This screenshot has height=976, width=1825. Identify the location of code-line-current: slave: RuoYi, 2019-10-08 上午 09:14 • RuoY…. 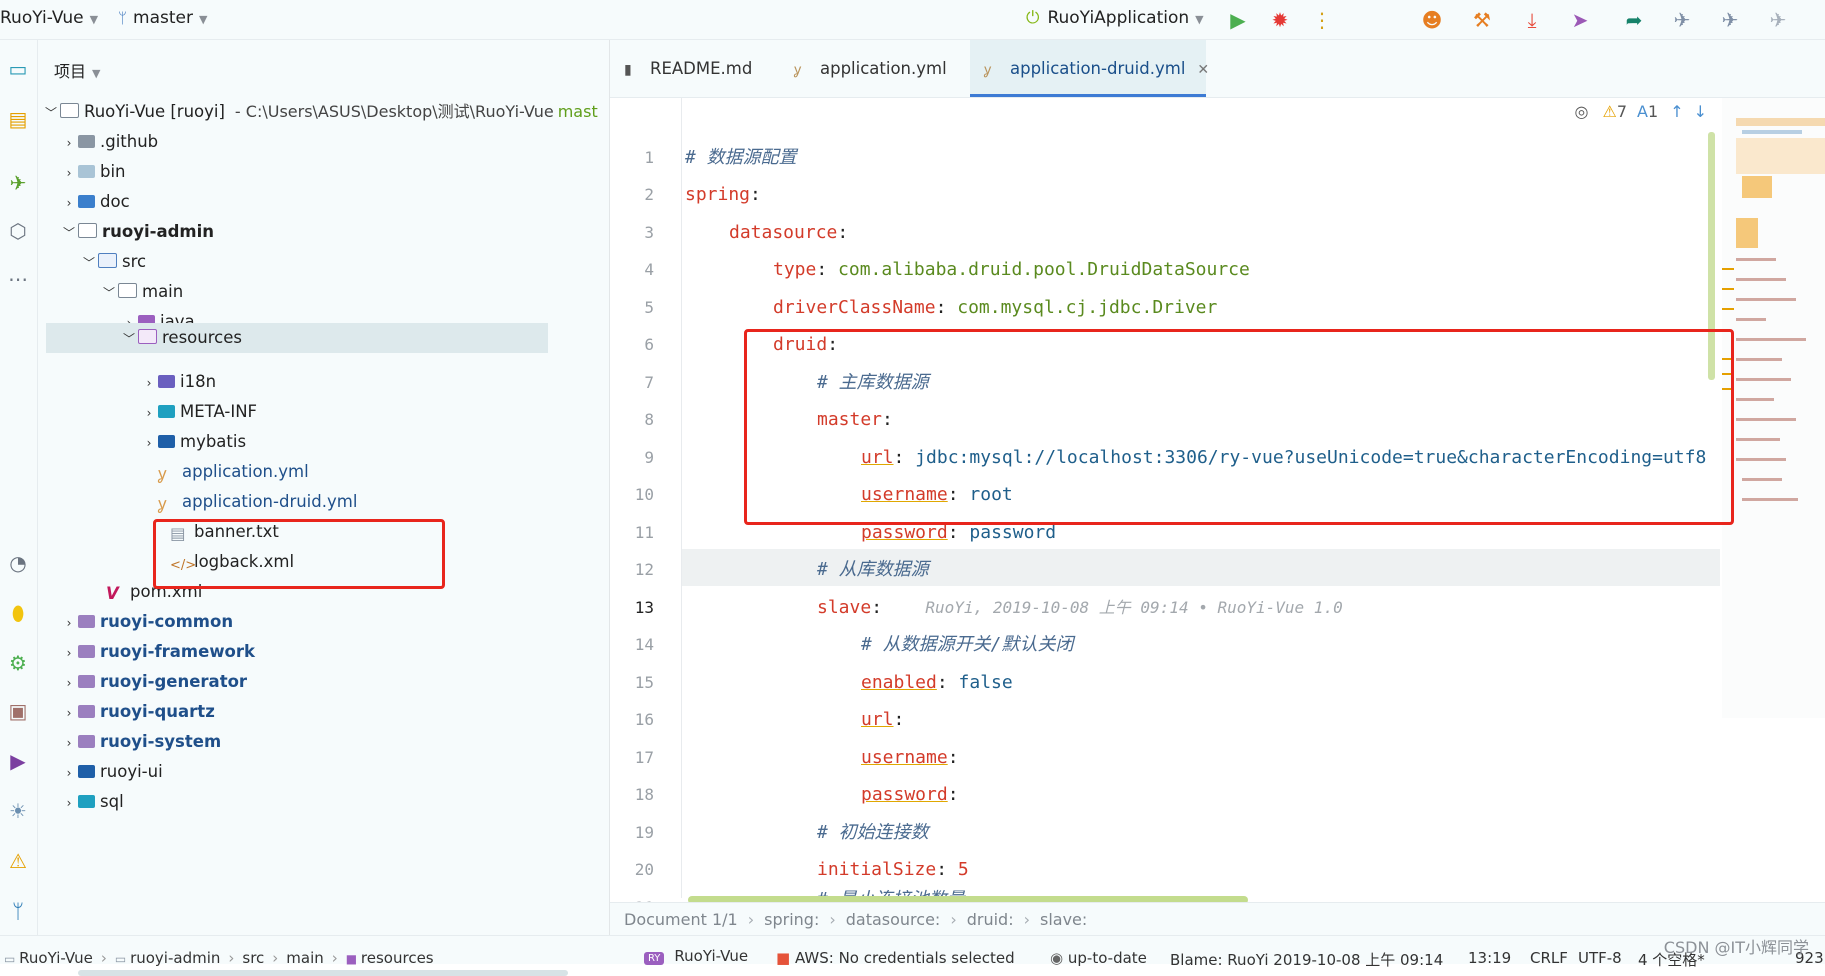
(1080, 608).